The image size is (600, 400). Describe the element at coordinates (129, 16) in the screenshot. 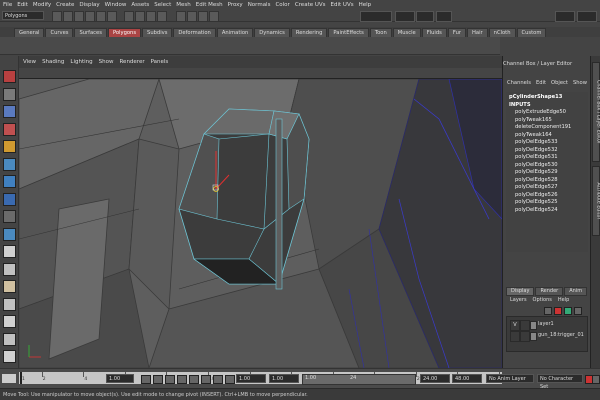

I see `snap-grid-icon` at that location.